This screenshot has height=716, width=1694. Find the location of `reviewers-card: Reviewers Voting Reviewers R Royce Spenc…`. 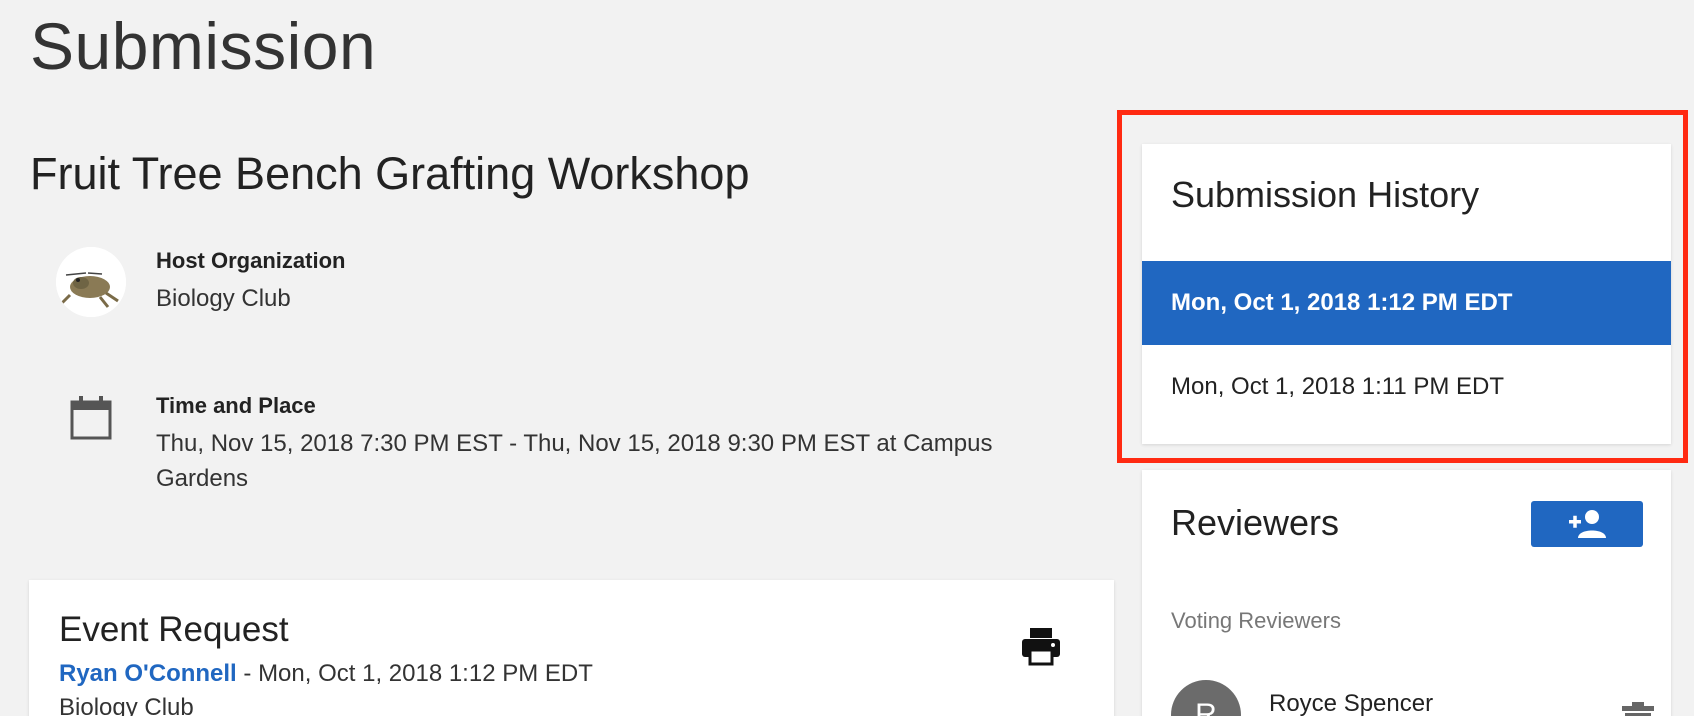

reviewers-card: Reviewers Voting Reviewers R Royce Spenc… is located at coordinates (1406, 593).